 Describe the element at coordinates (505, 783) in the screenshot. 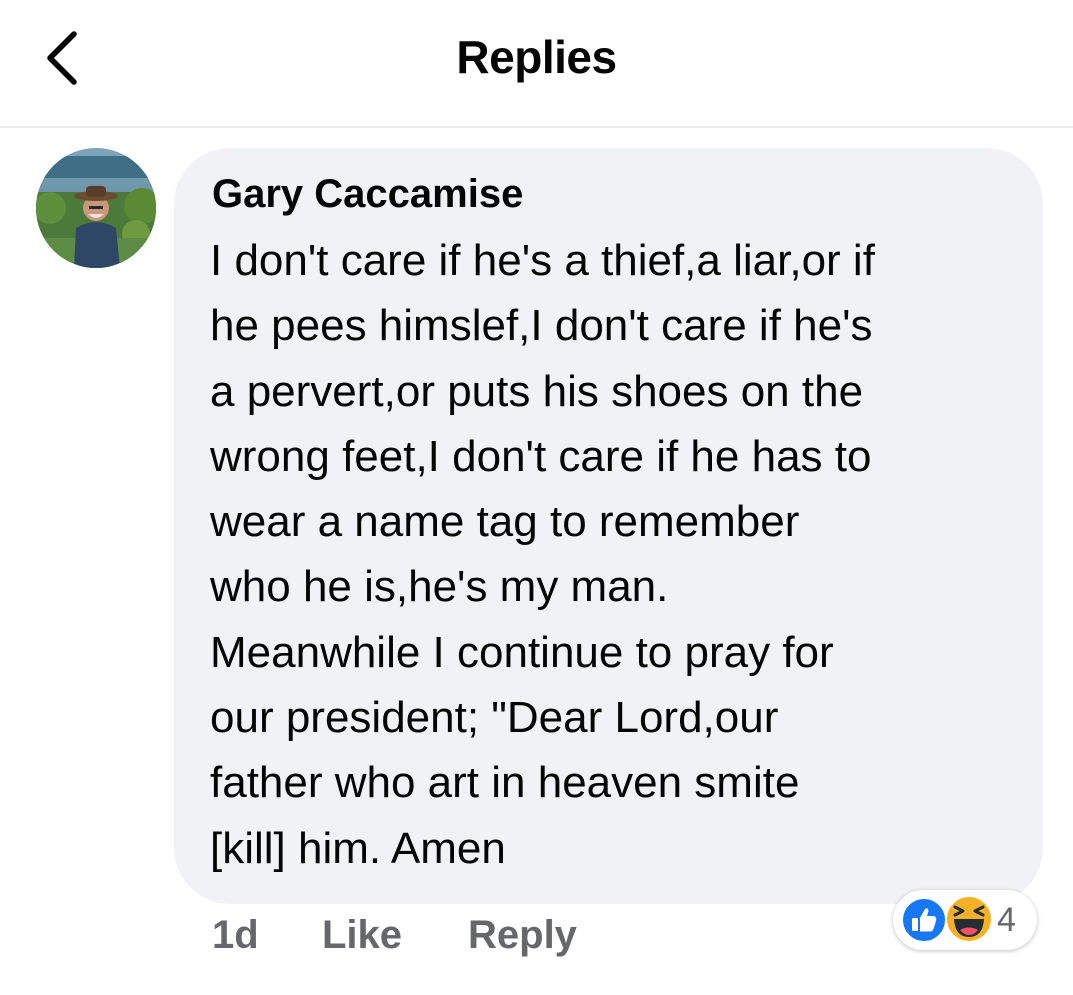

I see `comment-line: father who art in heaven smite` at that location.